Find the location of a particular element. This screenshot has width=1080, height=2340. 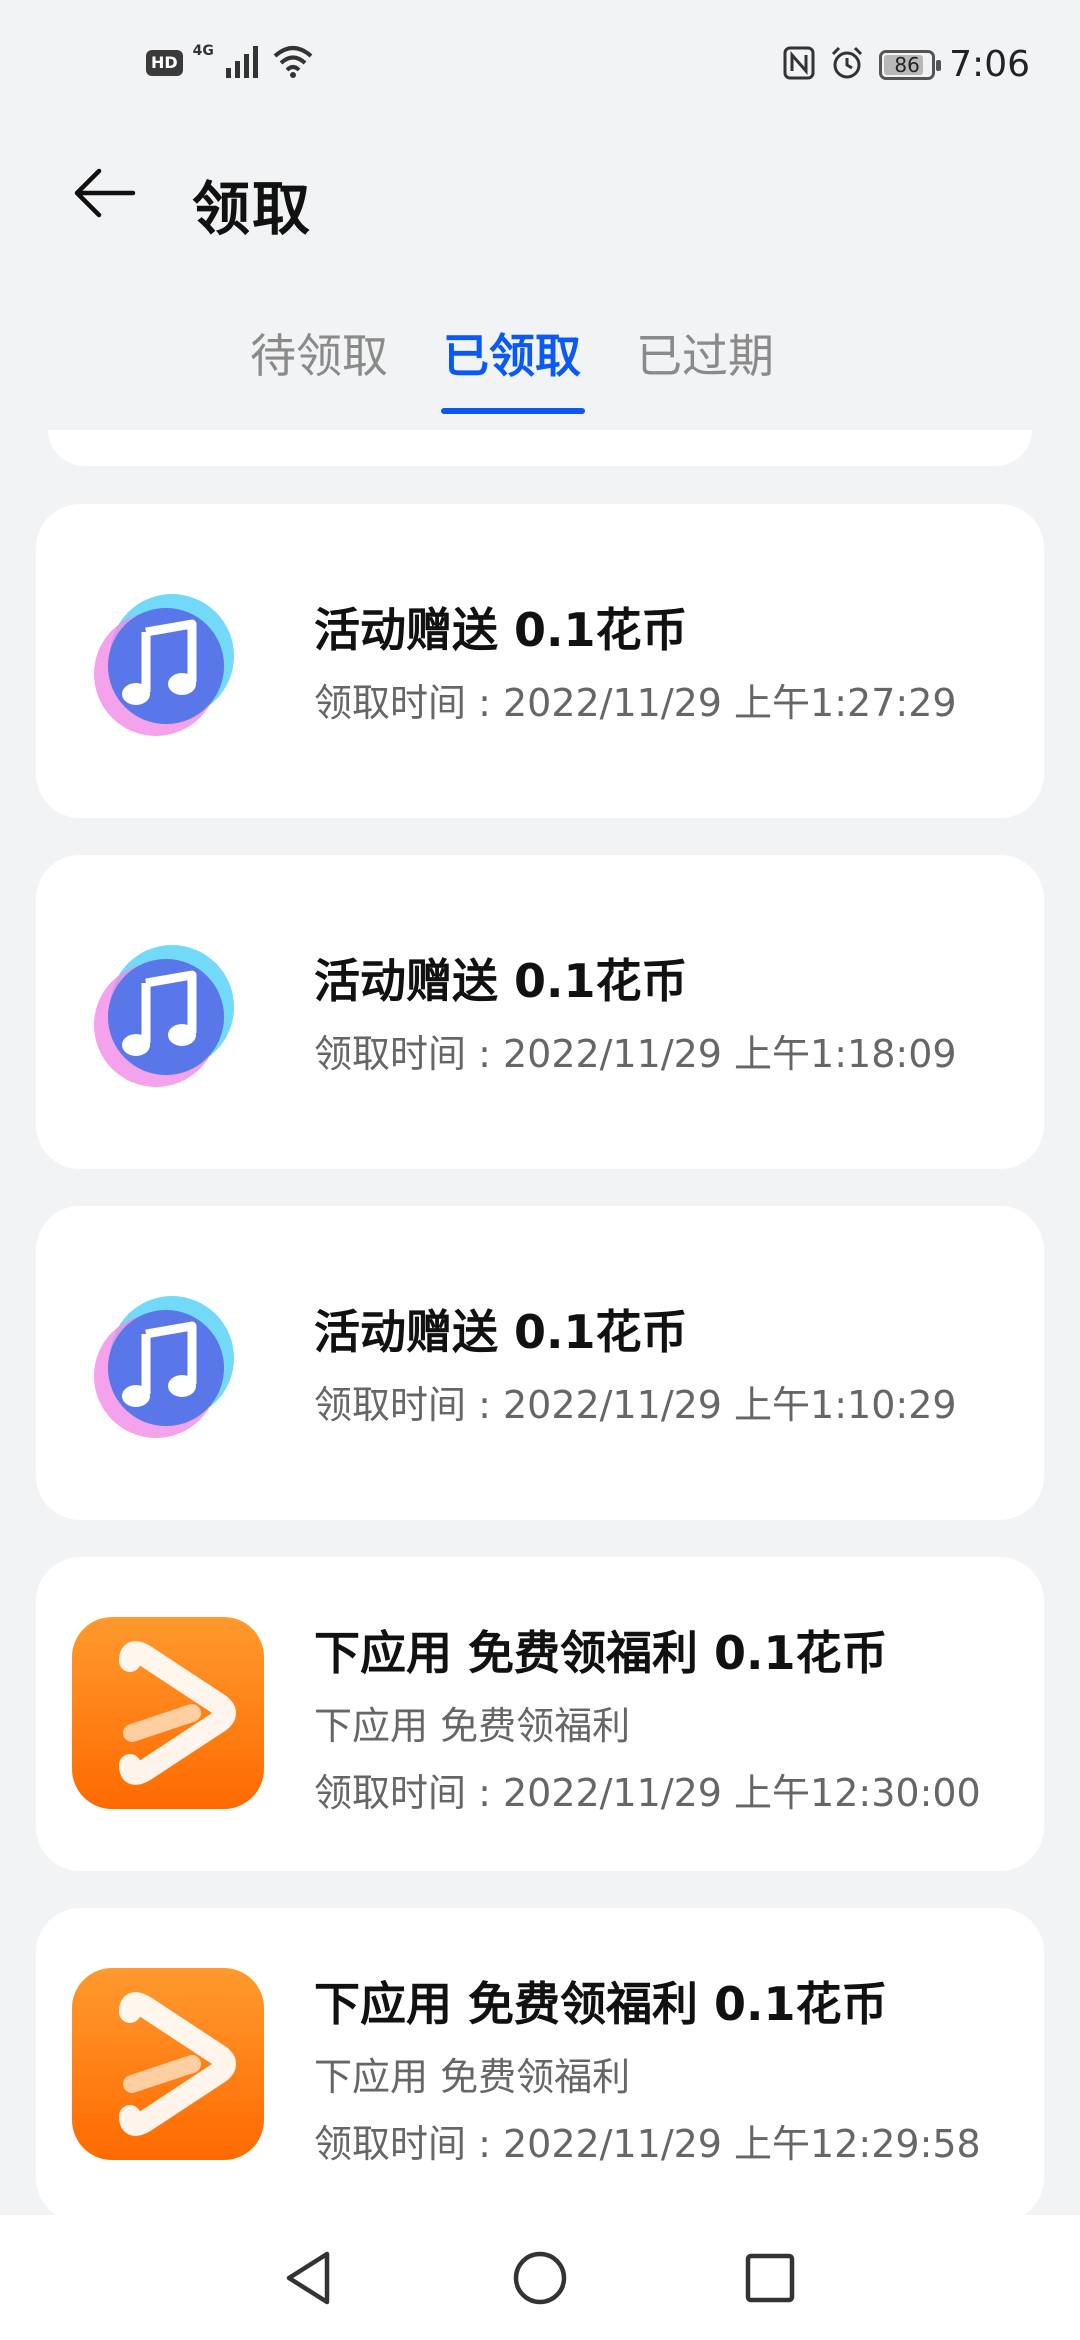

clock: 7:06 is located at coordinates (989, 64).